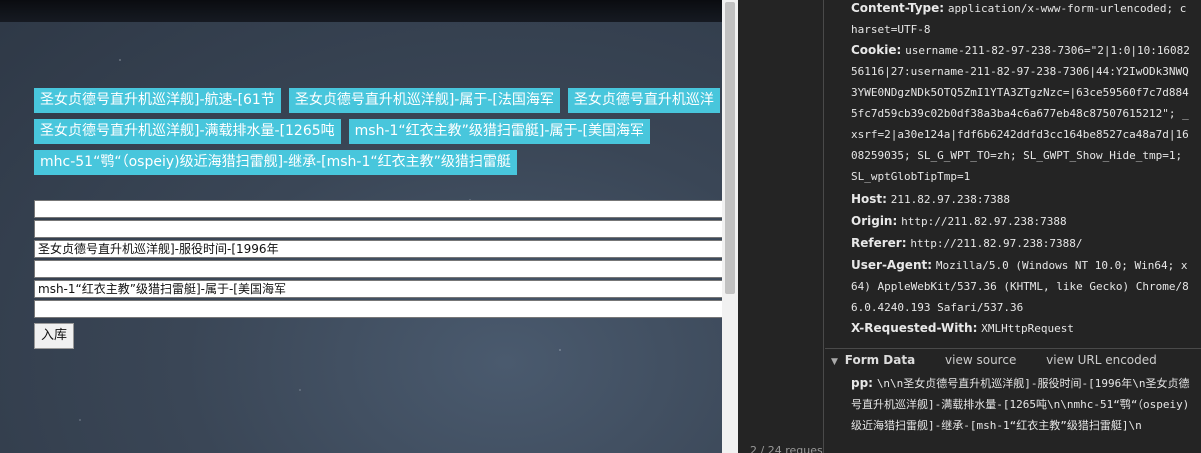 Image resolution: width=1201 pixels, height=453 pixels. I want to click on header-key: X-Requested-With:, so click(914, 328).